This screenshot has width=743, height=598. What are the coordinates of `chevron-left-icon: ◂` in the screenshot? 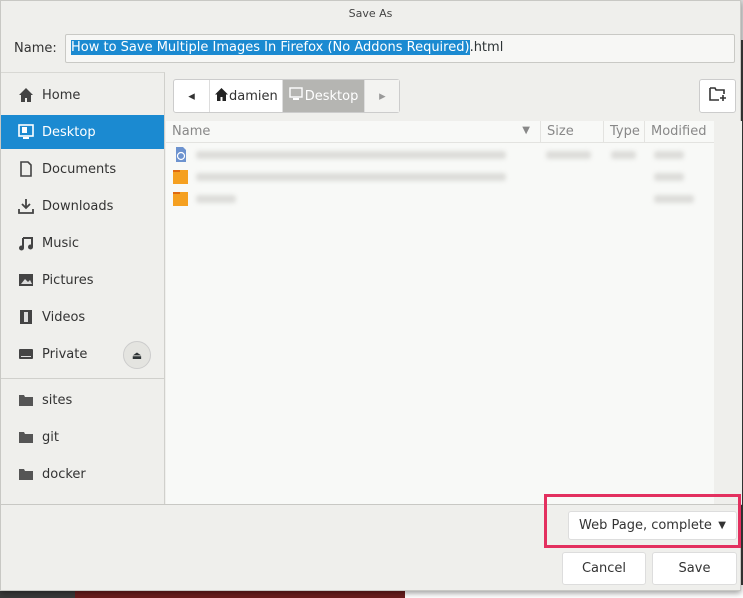 It's located at (191, 96).